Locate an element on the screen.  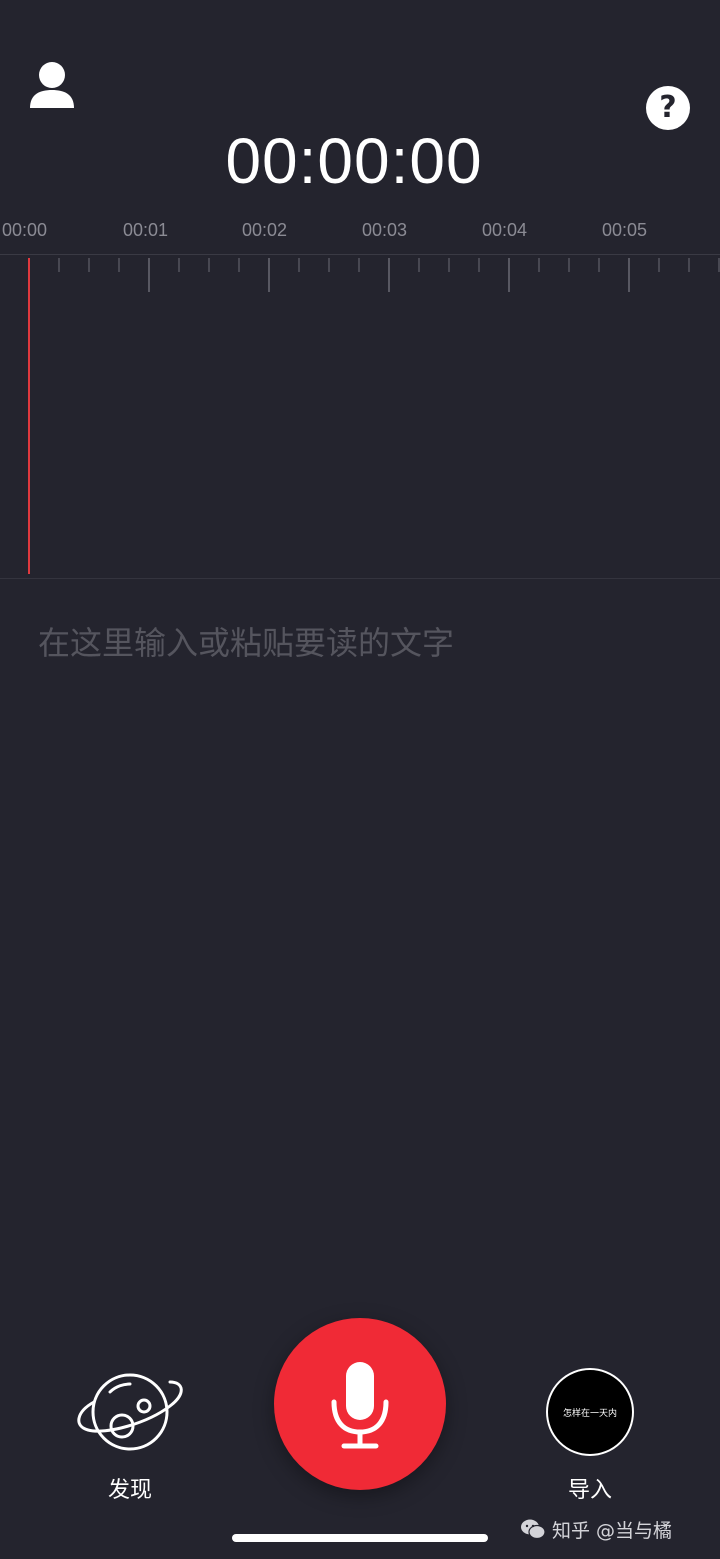
timeline-label: 00:05 is located at coordinates (625, 230).